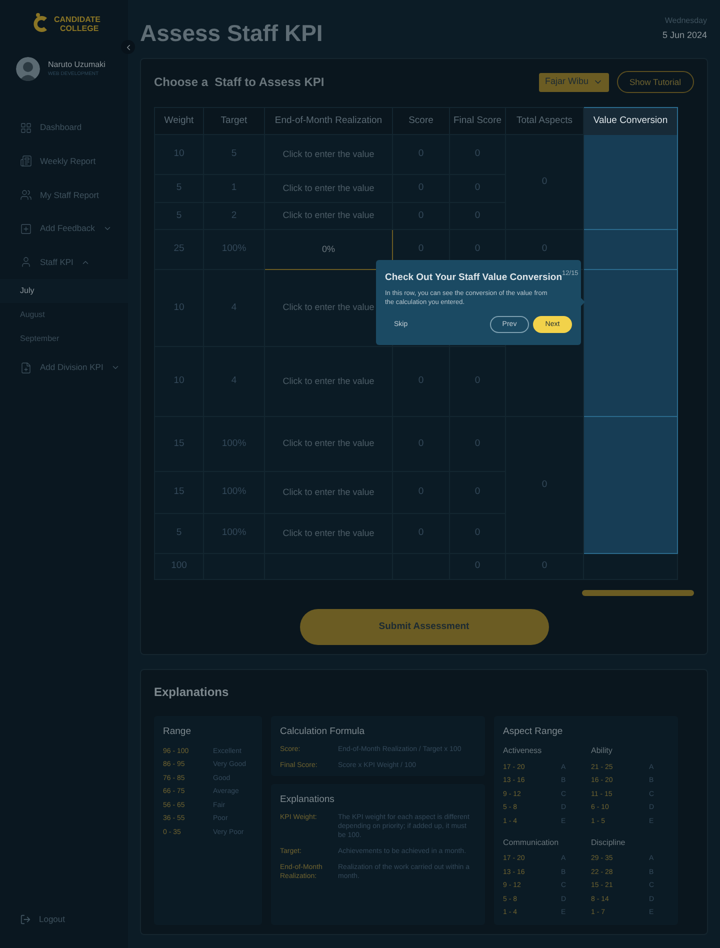 The image size is (720, 948). Describe the element at coordinates (179, 121) in the screenshot. I see `column-header: Weight` at that location.